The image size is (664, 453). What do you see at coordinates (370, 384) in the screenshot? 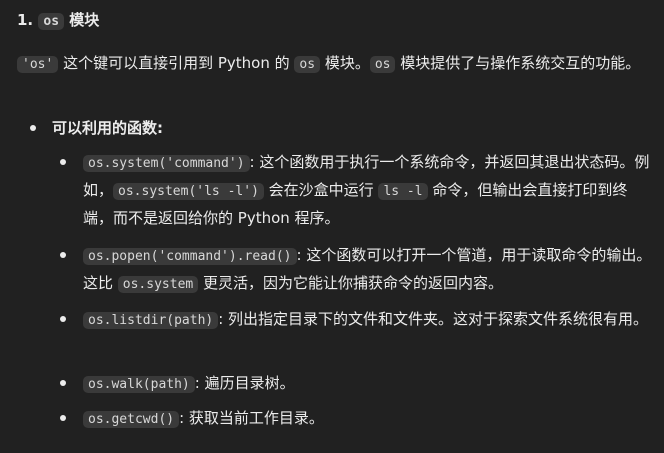
I see `list-item-text: os.walk(path): 遍历目录树。` at bounding box center [370, 384].